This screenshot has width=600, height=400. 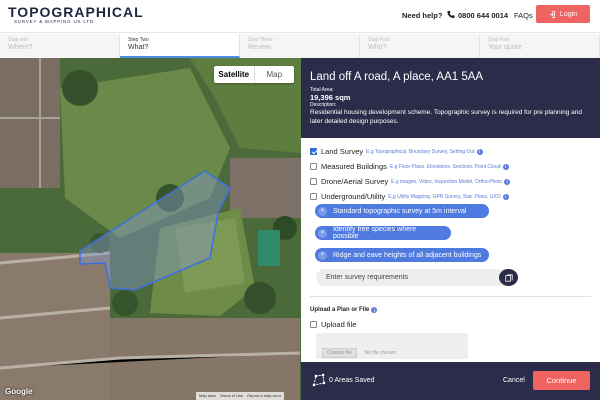 I want to click on upload-file-option: Upload file, so click(x=333, y=324).